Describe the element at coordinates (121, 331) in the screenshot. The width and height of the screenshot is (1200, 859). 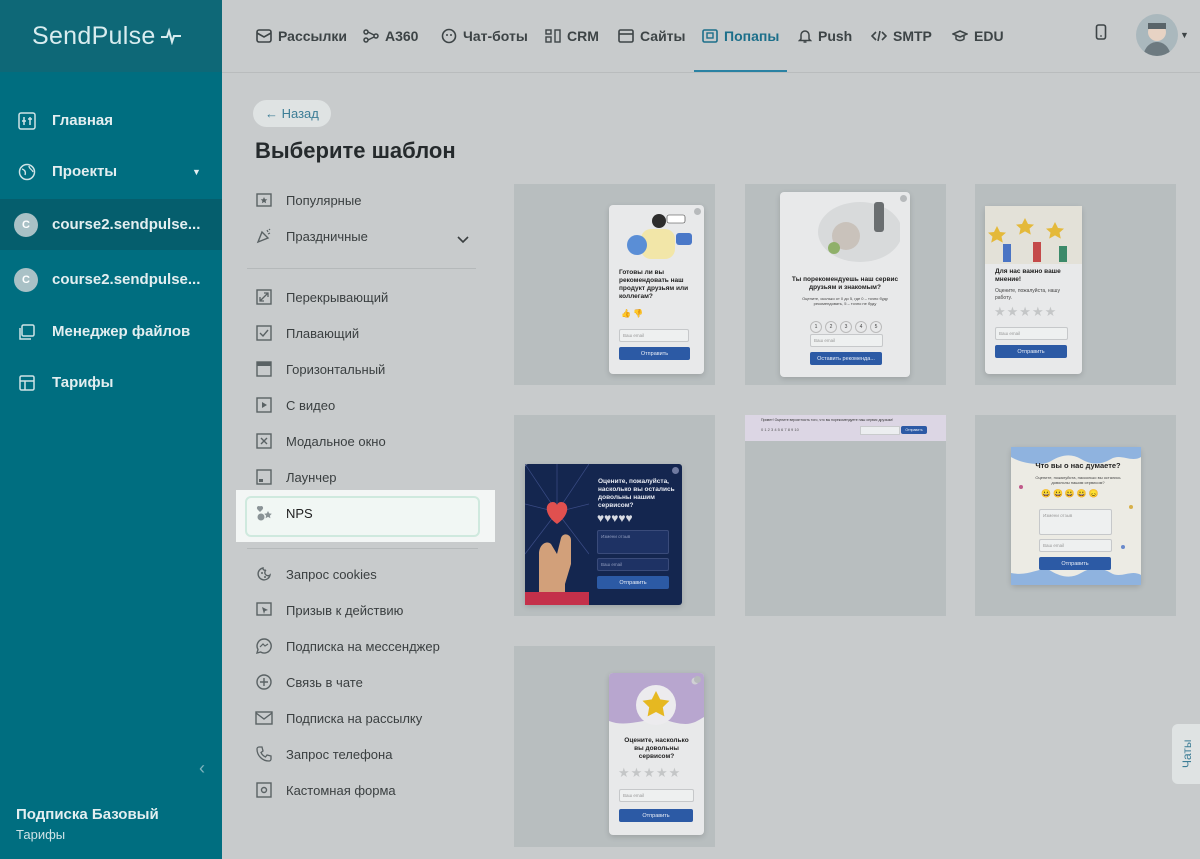
I see `sidebar-item-label: Менеджер файлов` at that location.